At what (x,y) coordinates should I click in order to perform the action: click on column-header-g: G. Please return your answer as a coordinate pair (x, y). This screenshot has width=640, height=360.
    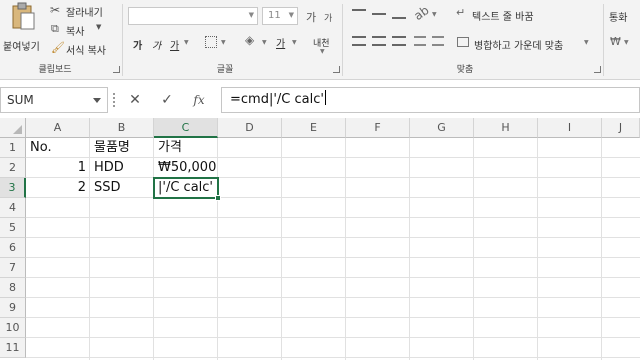
    Looking at the image, I should click on (442, 128).